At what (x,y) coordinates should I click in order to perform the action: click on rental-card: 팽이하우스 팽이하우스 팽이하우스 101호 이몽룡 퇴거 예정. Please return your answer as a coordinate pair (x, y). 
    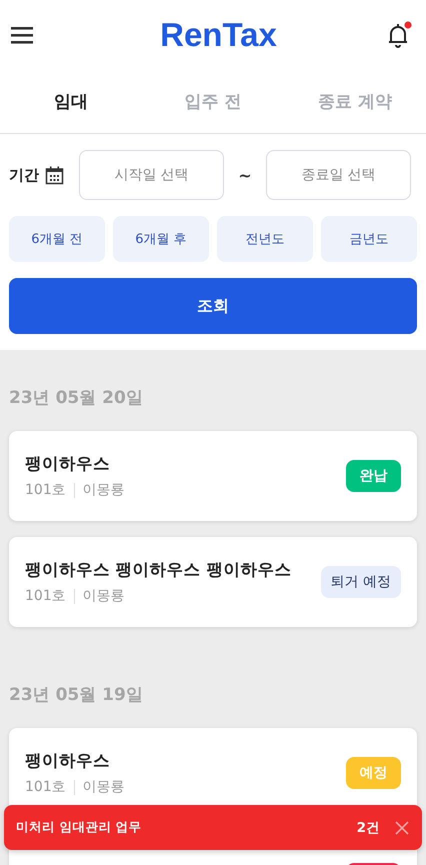
    Looking at the image, I should click on (213, 582).